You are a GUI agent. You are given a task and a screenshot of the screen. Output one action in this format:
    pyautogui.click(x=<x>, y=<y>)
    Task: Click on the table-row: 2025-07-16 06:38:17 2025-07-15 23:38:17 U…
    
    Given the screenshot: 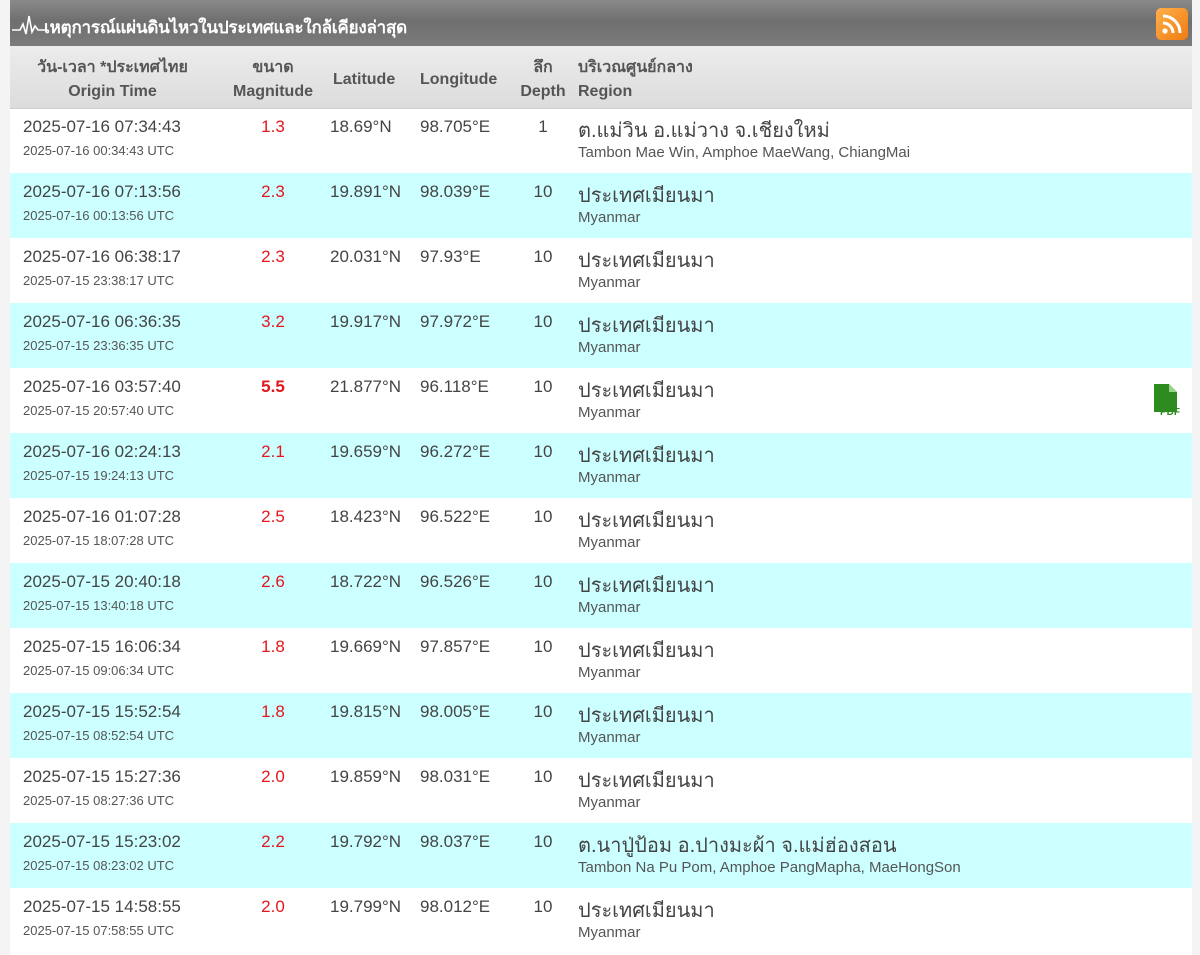 What is the action you would take?
    pyautogui.click(x=601, y=270)
    